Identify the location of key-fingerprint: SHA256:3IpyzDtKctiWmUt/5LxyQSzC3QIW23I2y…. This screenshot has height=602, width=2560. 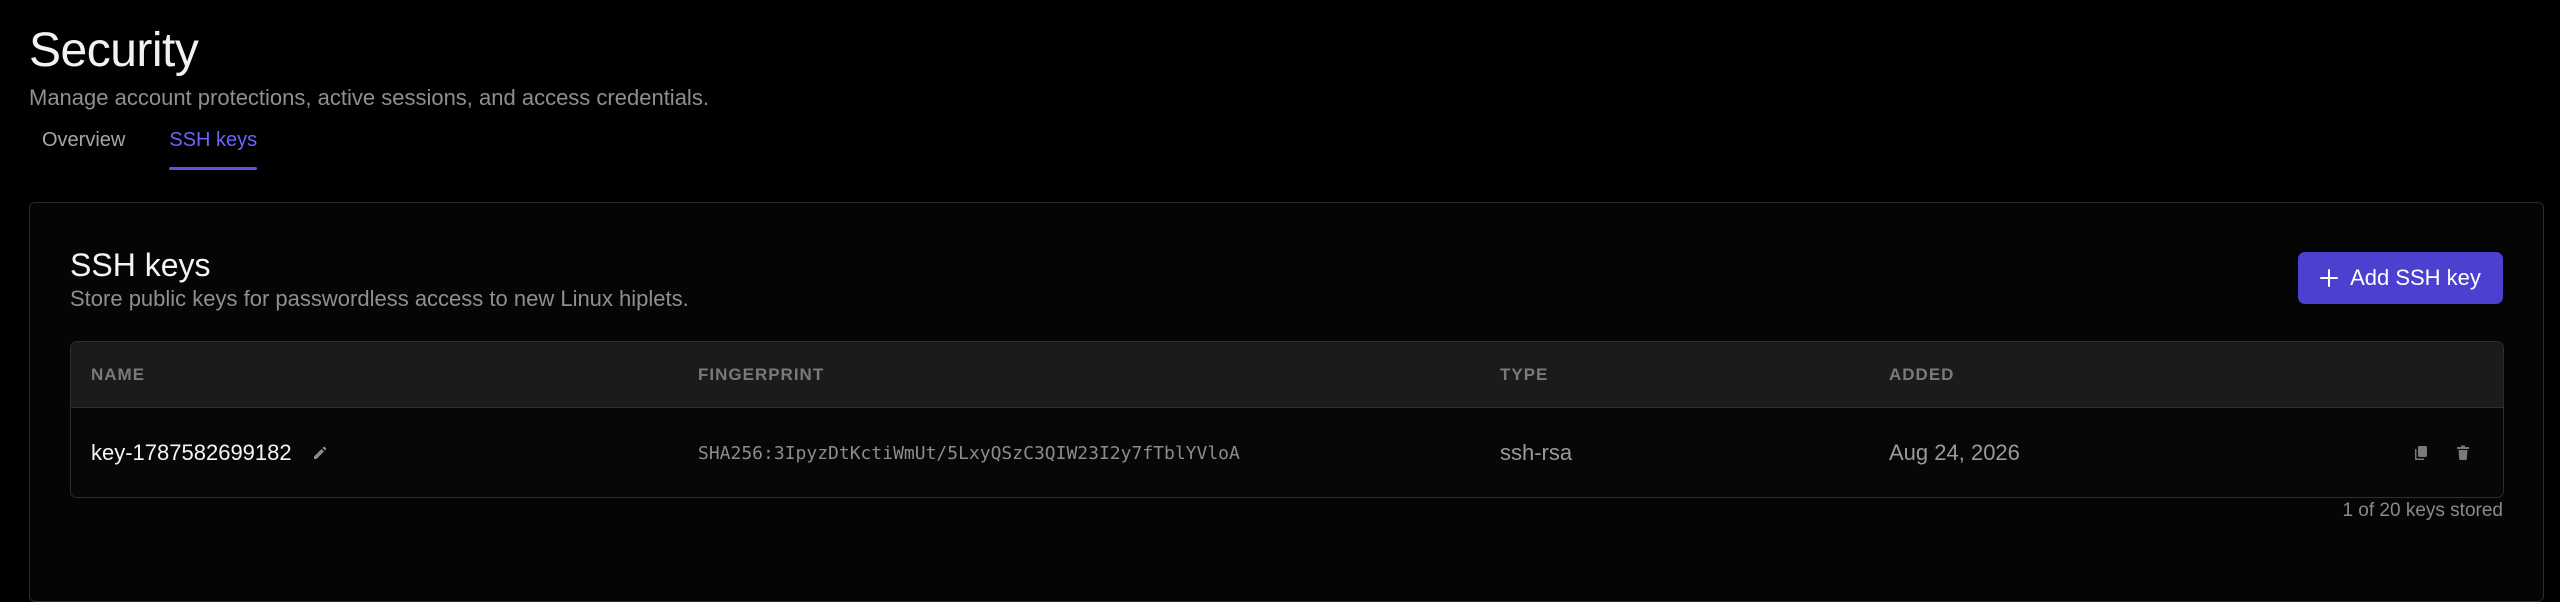
(969, 453).